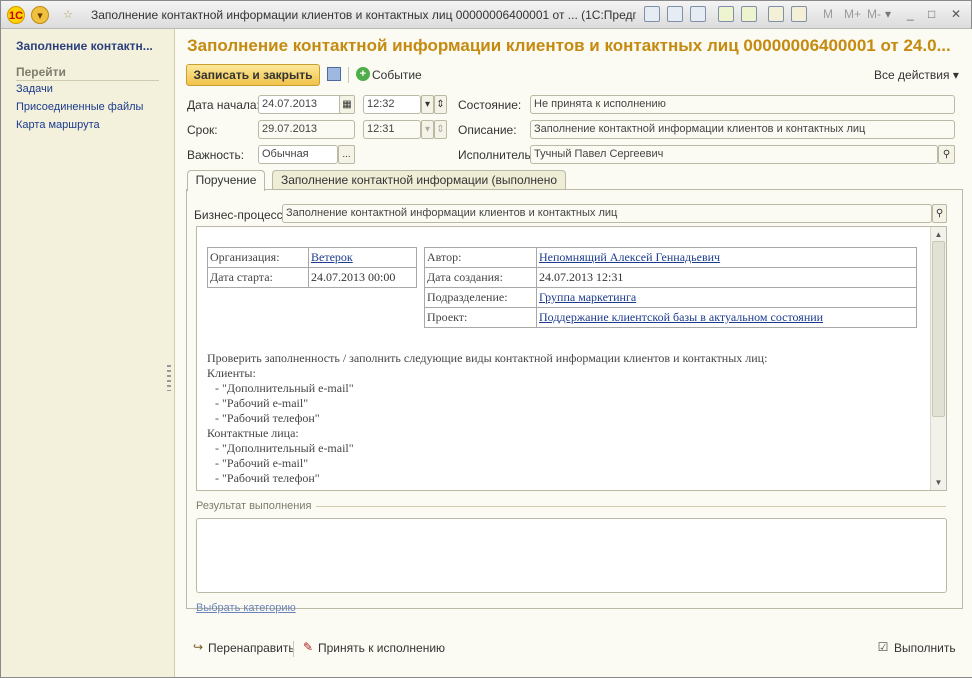  I want to click on panel-resize-grip, so click(169, 378).